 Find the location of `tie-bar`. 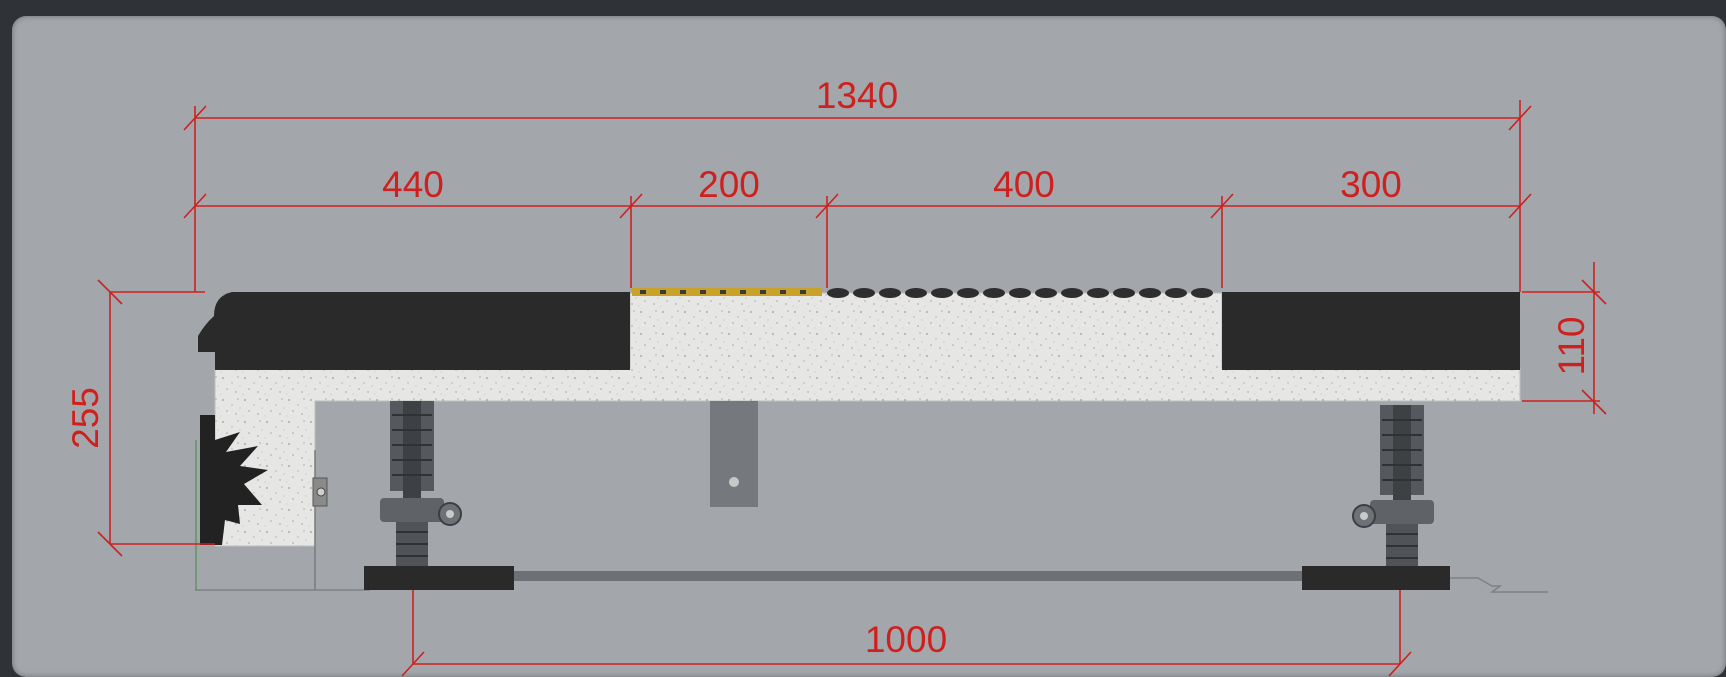

tie-bar is located at coordinates (908, 576).